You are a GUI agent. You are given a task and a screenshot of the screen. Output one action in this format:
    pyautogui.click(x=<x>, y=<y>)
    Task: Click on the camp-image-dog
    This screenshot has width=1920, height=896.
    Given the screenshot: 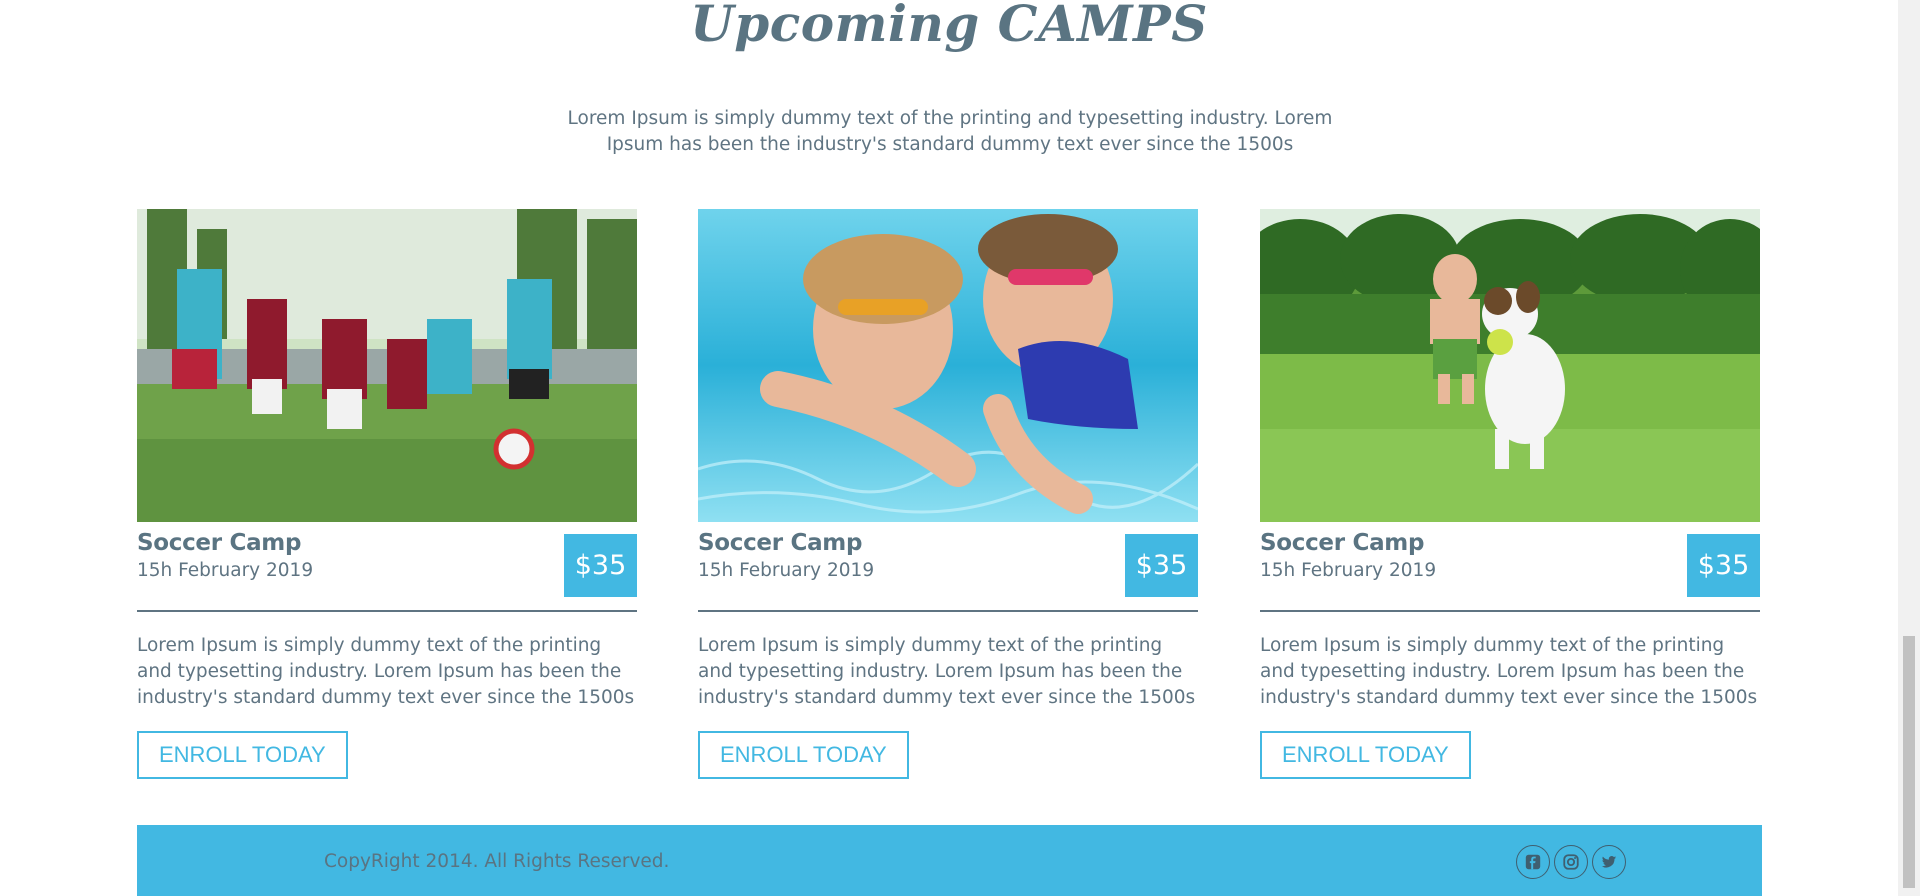 What is the action you would take?
    pyautogui.click(x=1510, y=365)
    